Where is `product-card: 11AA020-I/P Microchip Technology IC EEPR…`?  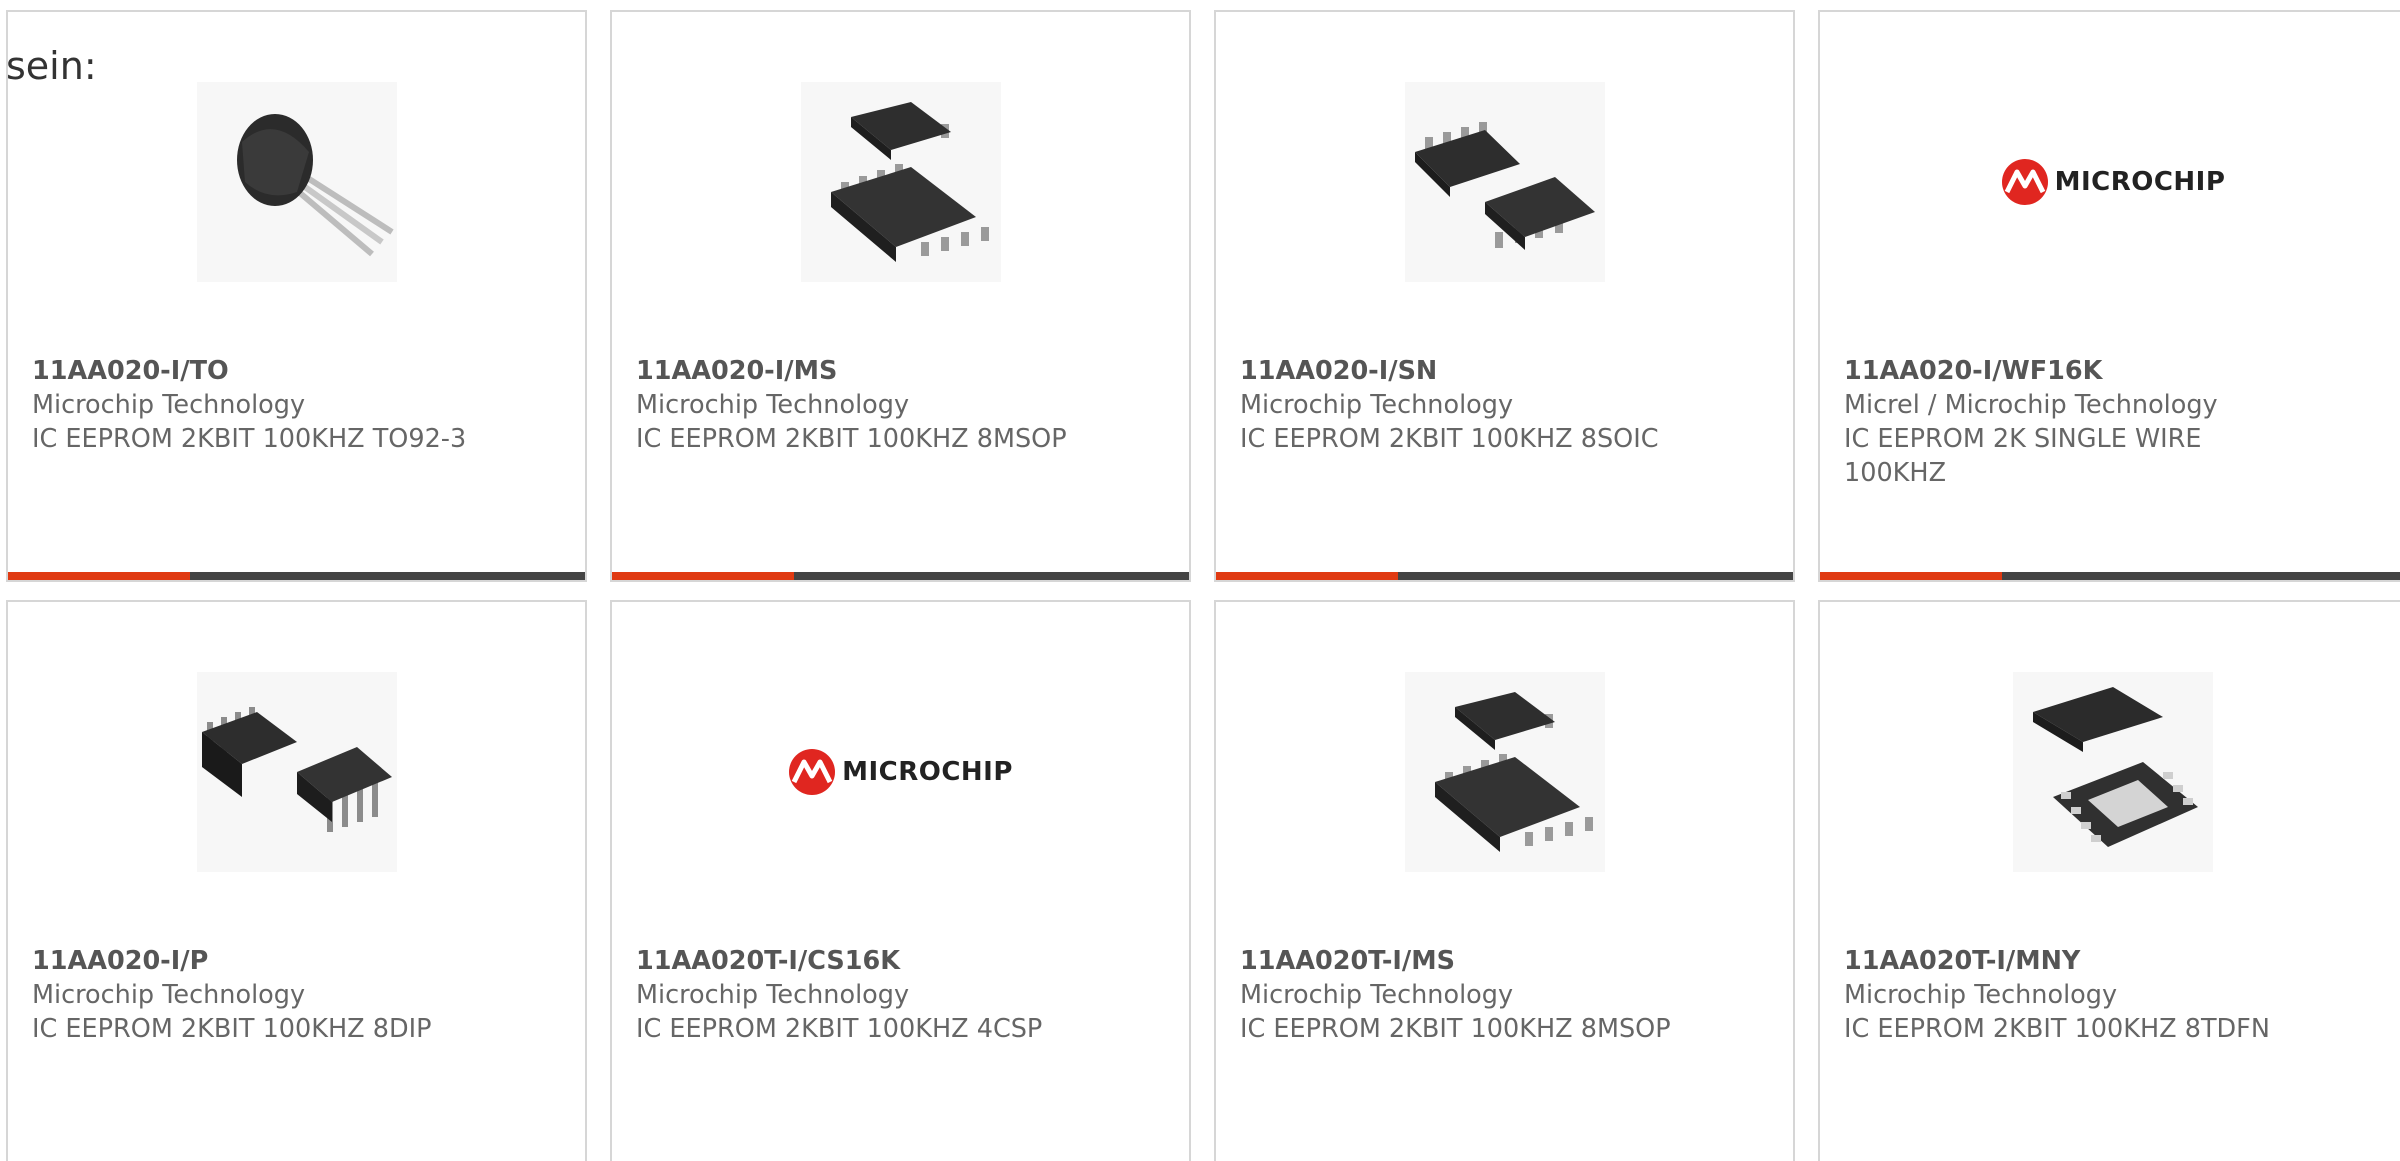 product-card: 11AA020-I/P Microchip Technology IC EEPR… is located at coordinates (296, 880).